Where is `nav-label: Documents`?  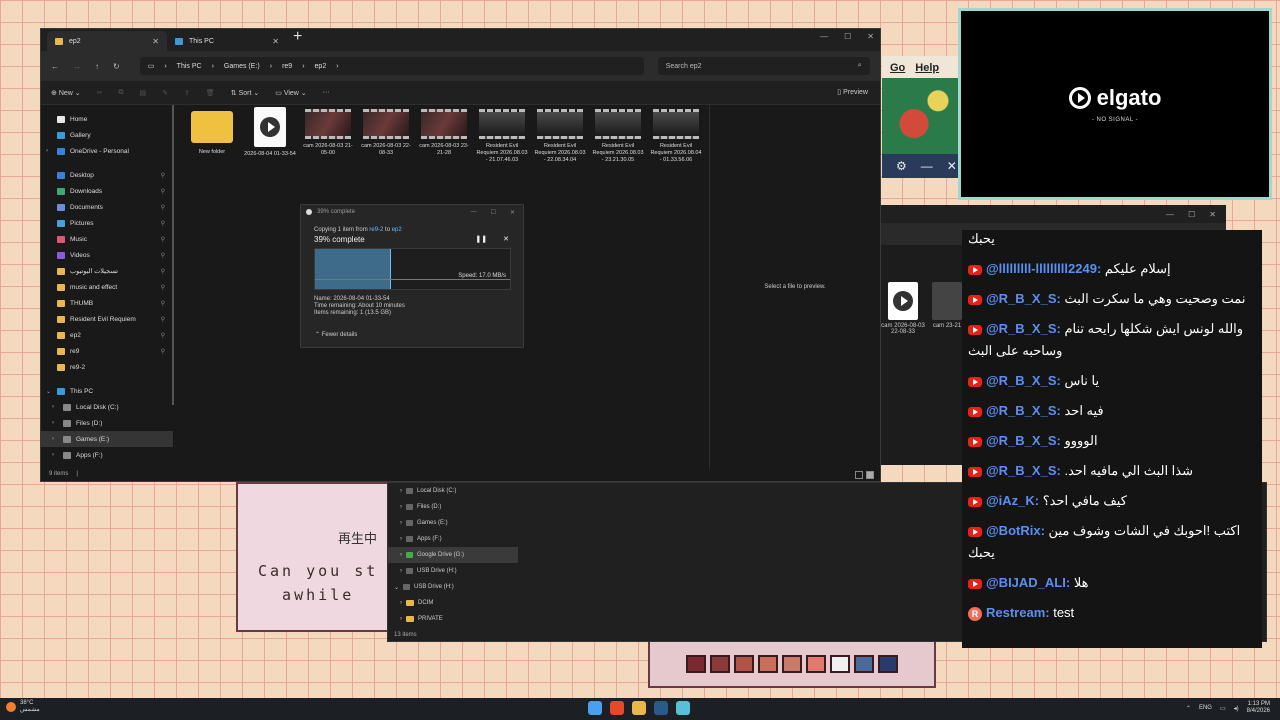
nav-label: Documents is located at coordinates (86, 207).